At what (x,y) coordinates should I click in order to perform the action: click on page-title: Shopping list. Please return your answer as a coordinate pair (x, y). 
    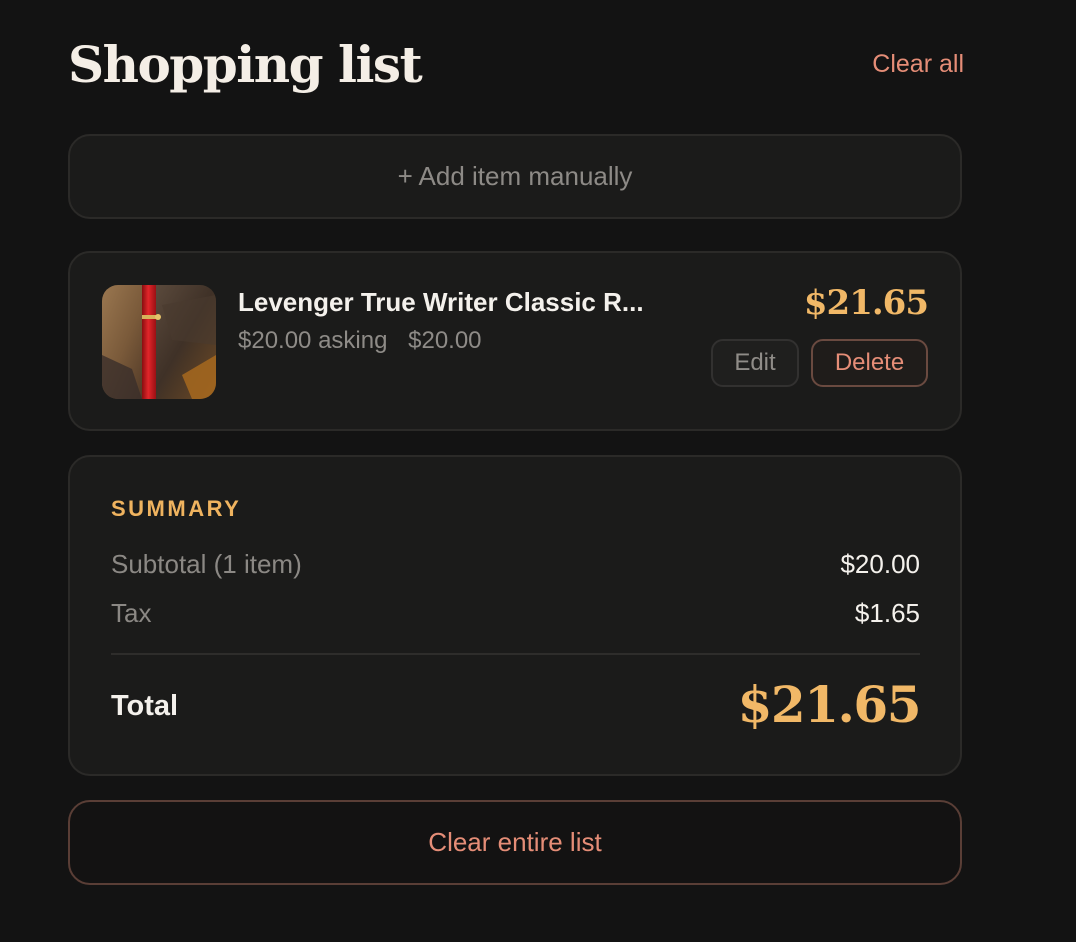
    Looking at the image, I should click on (245, 64).